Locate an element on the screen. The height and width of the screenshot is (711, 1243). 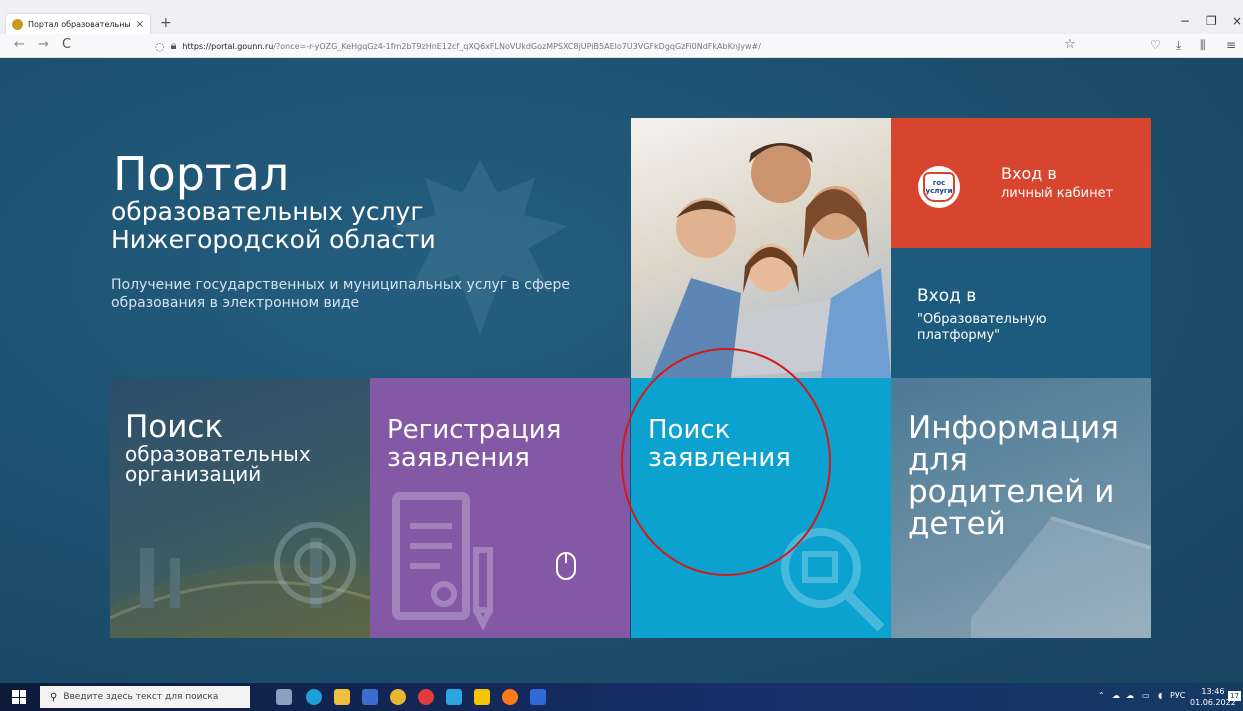
bookmark-star-icon: ☆ is located at coordinates (1070, 44).